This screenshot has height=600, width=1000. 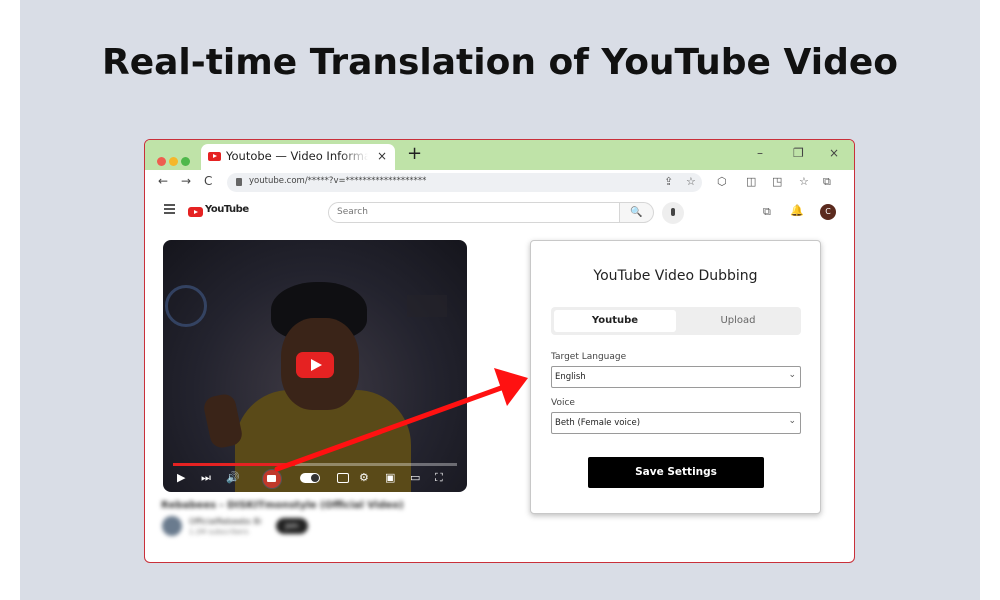 I want to click on volume-icon: 🔊, so click(x=233, y=477).